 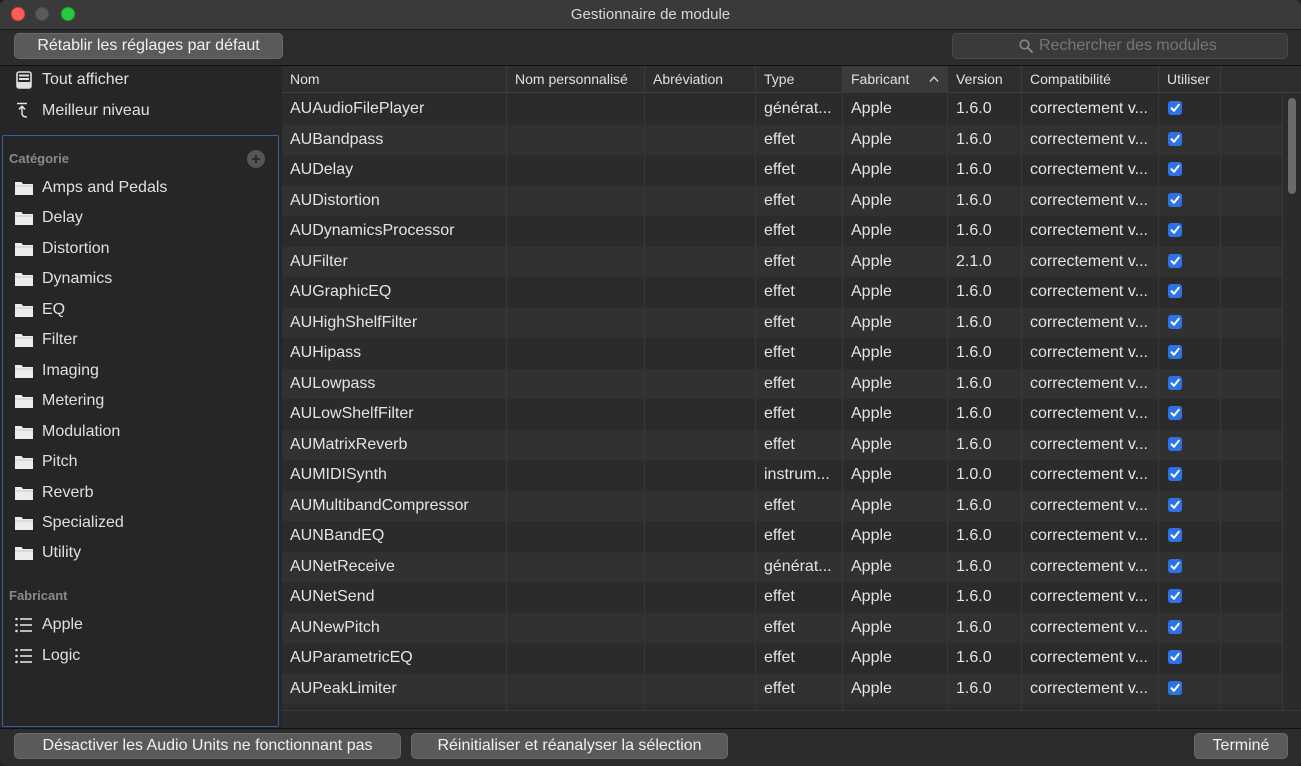 What do you see at coordinates (145, 371) in the screenshot?
I see `sidebar-category-item: Imaging` at bounding box center [145, 371].